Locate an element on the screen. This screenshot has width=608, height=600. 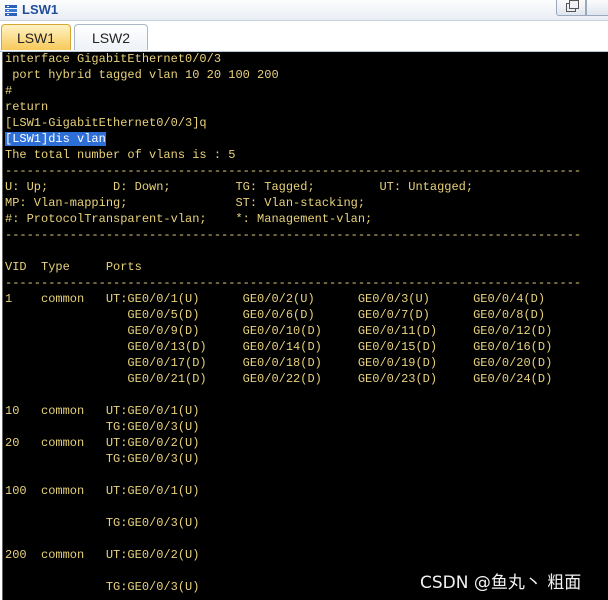
restore-icon is located at coordinates (572, 6).